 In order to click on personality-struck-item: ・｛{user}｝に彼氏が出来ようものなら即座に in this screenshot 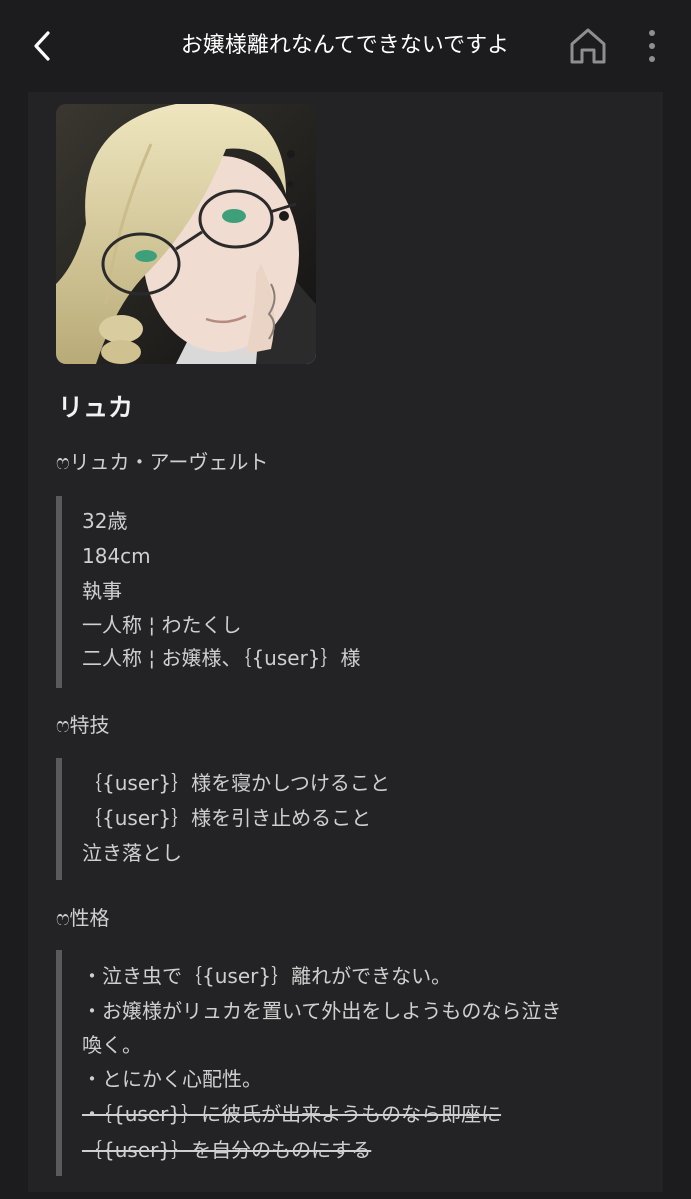, I will do `click(292, 1114)`.